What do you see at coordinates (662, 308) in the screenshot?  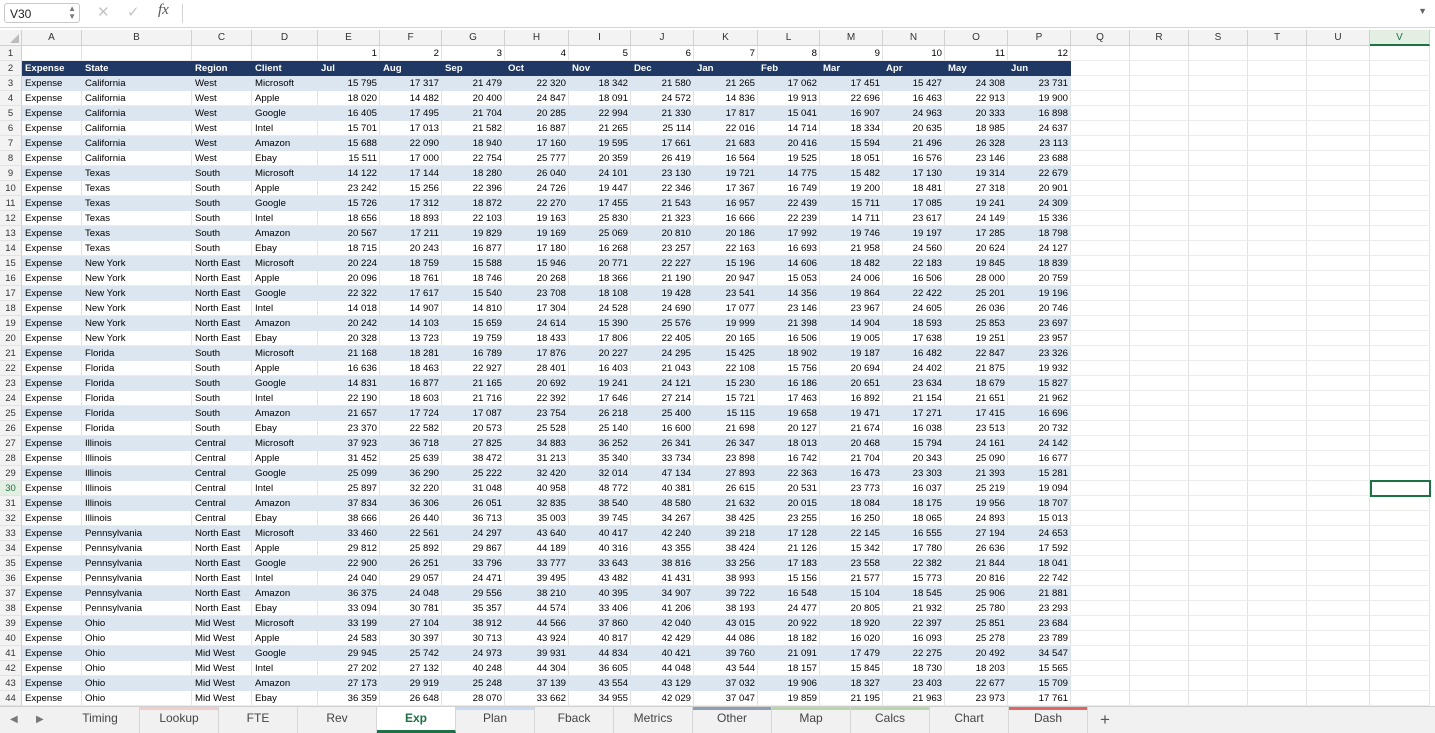 I see `table-cell: 24 690` at bounding box center [662, 308].